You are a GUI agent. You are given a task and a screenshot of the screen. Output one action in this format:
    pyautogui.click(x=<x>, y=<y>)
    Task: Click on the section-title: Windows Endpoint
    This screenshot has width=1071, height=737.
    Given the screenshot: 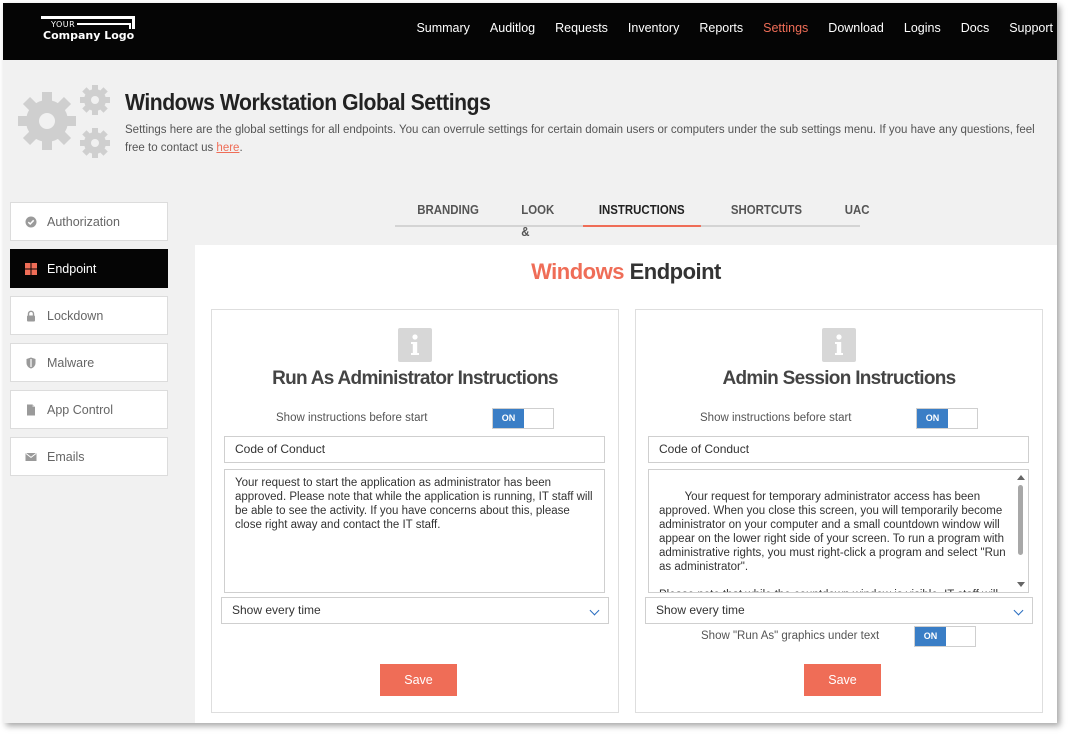 What is the action you would take?
    pyautogui.click(x=626, y=272)
    